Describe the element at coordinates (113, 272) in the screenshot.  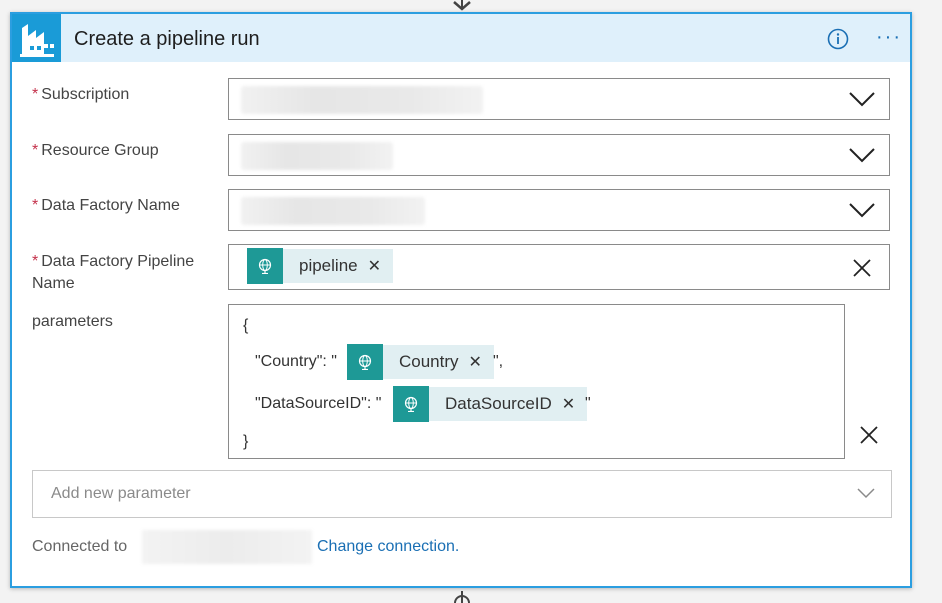
I see `pipeline-name-label: * Data Factory Pipeline Name` at that location.